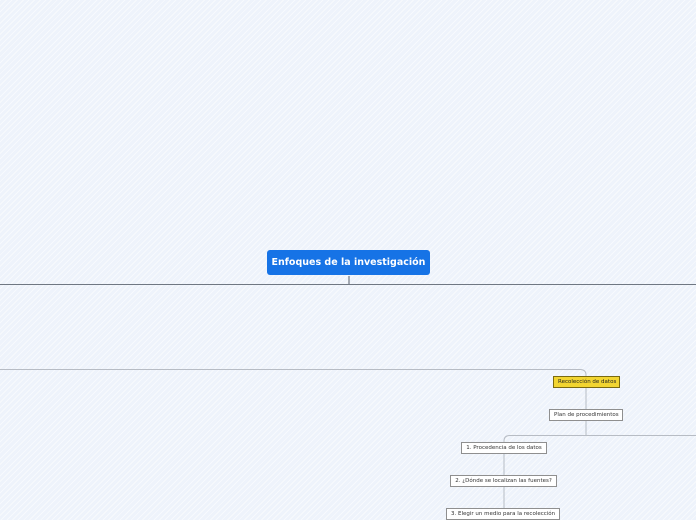 The image size is (696, 520). Describe the element at coordinates (586, 415) in the screenshot. I see `node-plan-de-procedimientos: Plan de procedimientos` at that location.